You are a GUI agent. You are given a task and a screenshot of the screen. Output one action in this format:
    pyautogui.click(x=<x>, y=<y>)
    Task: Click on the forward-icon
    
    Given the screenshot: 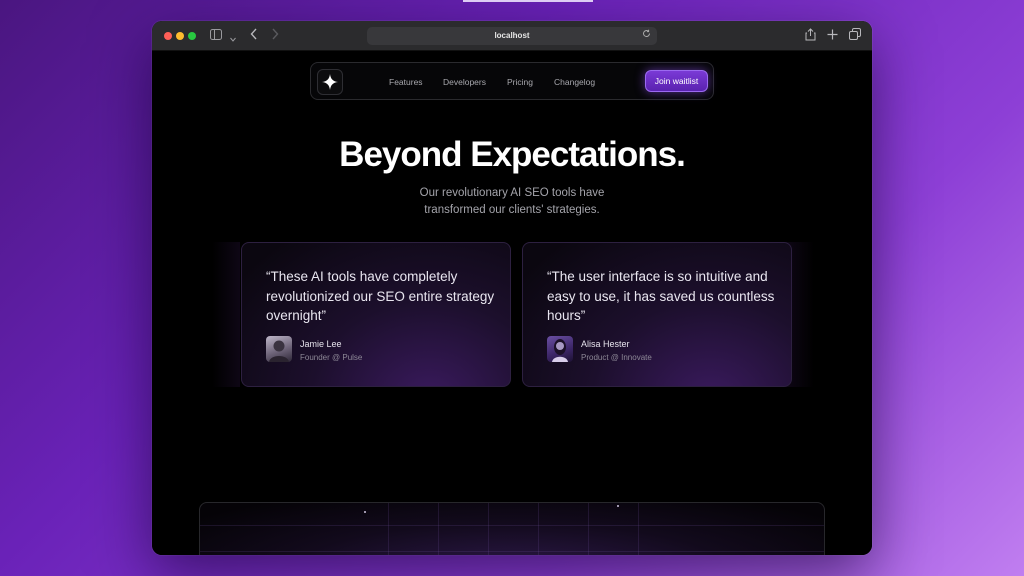 What is the action you would take?
    pyautogui.click(x=275, y=36)
    